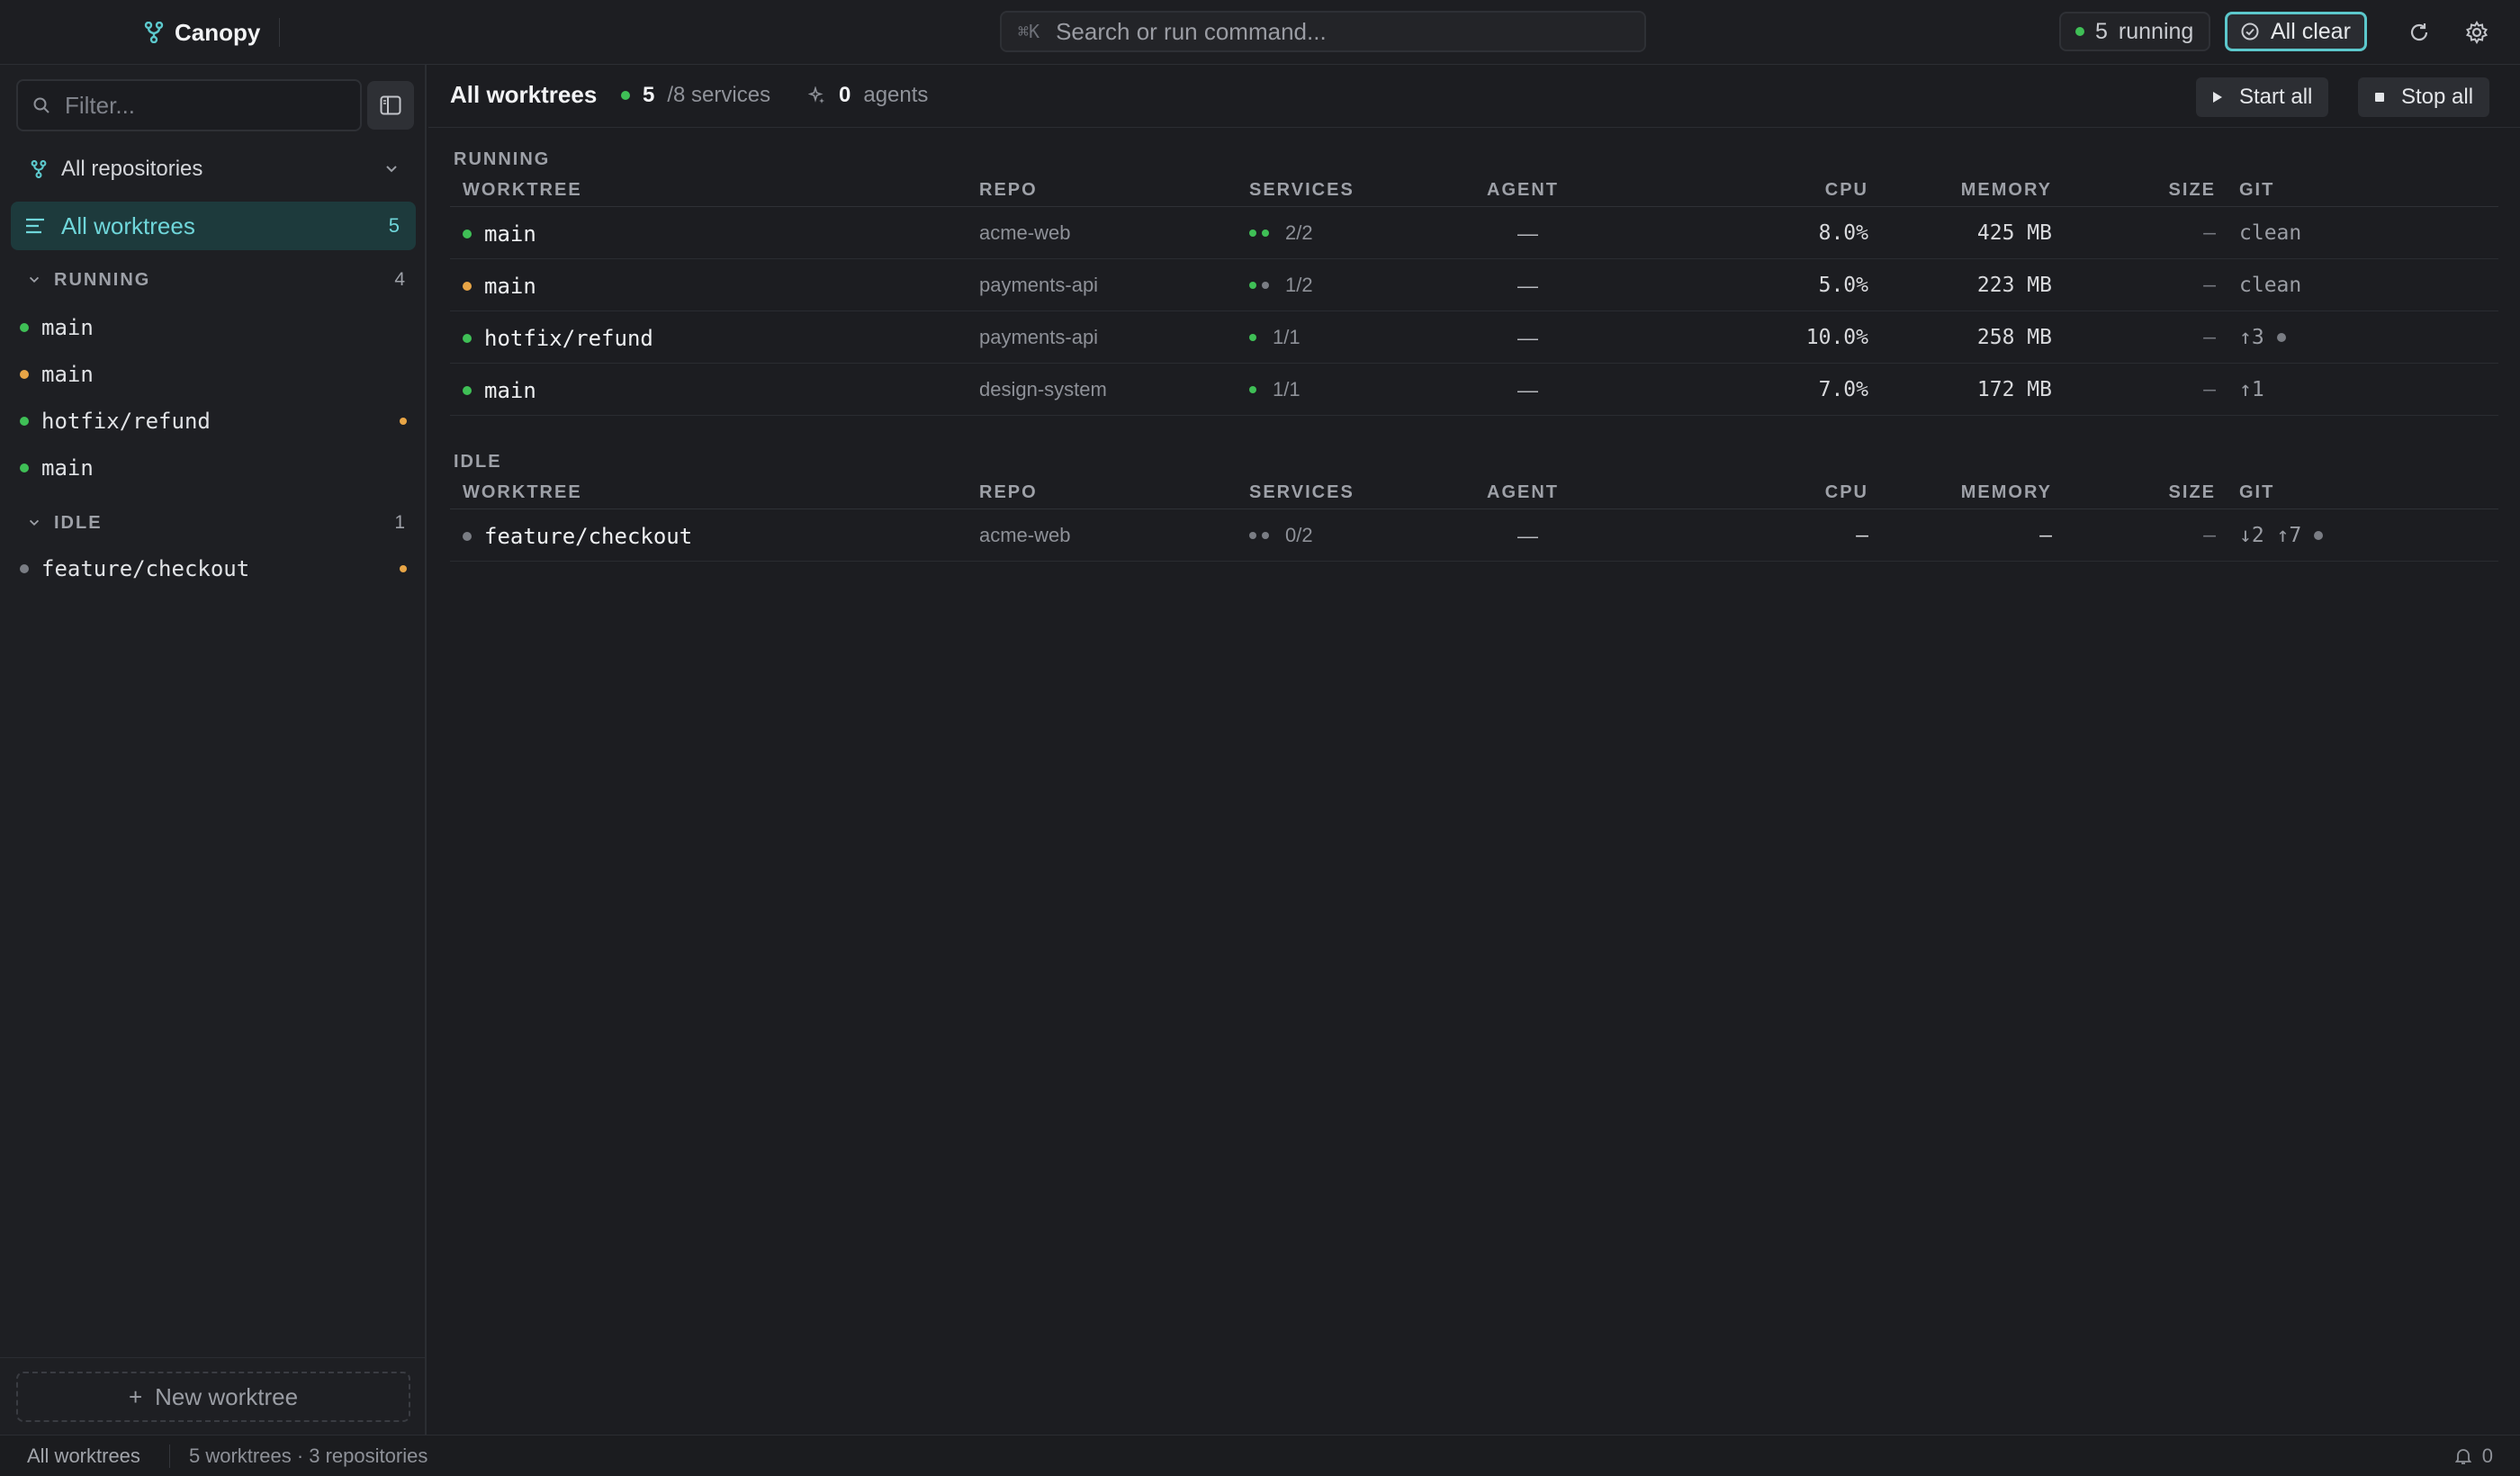 The image size is (2520, 1476). I want to click on sidebar-worktree-item: hotfix/refund, so click(213, 421).